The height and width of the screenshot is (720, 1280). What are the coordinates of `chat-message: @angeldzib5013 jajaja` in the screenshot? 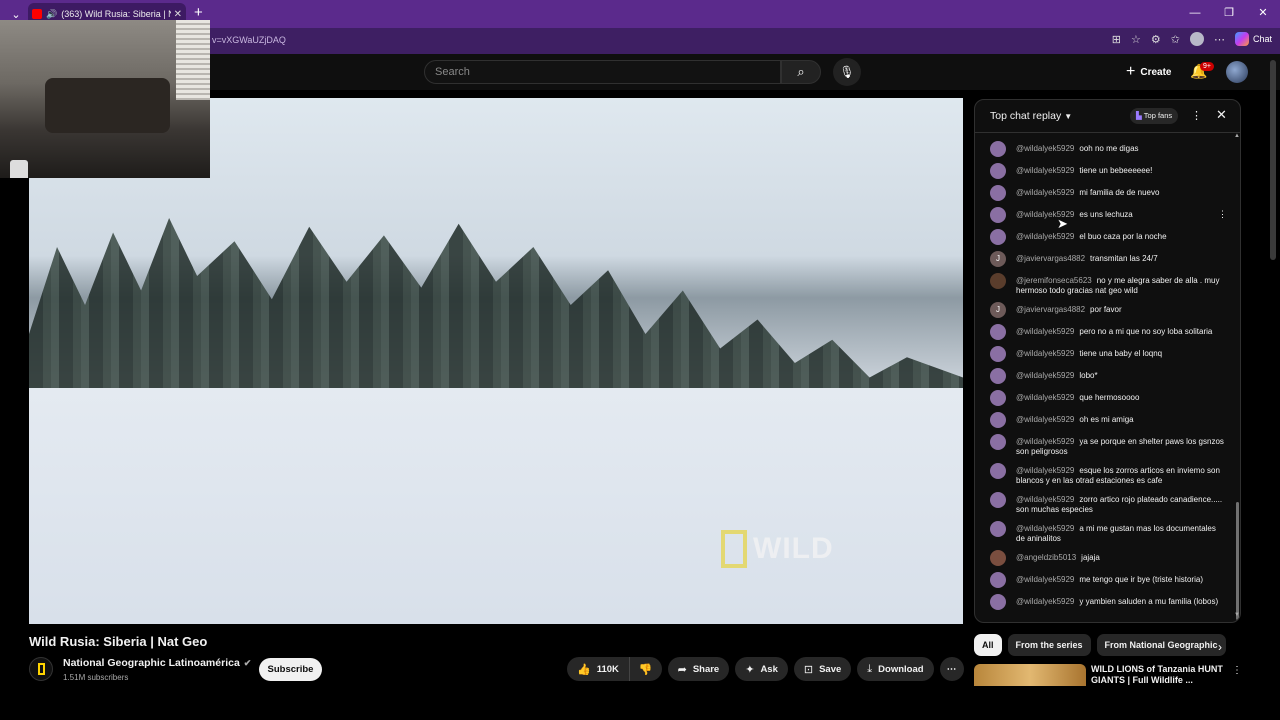 It's located at (1104, 558).